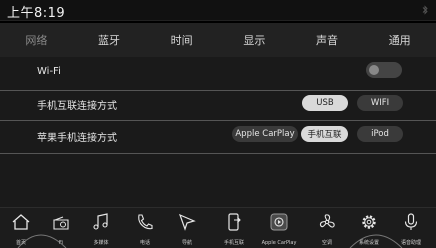 This screenshot has width=436, height=248. I want to click on ipod-option-button: iPod, so click(380, 134).